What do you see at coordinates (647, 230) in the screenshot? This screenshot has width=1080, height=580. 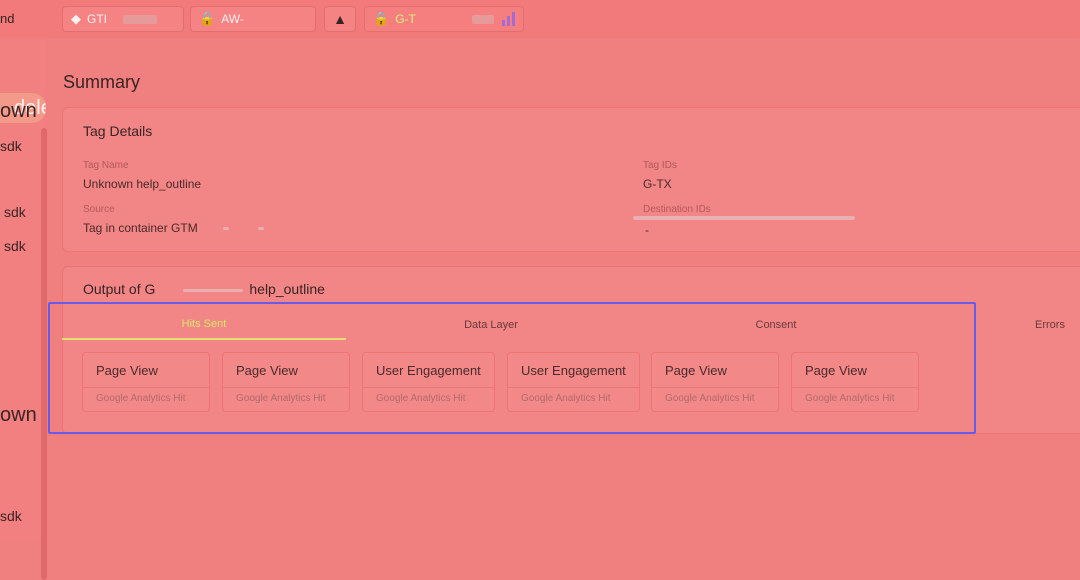 I see `destination-ids-value: -` at bounding box center [647, 230].